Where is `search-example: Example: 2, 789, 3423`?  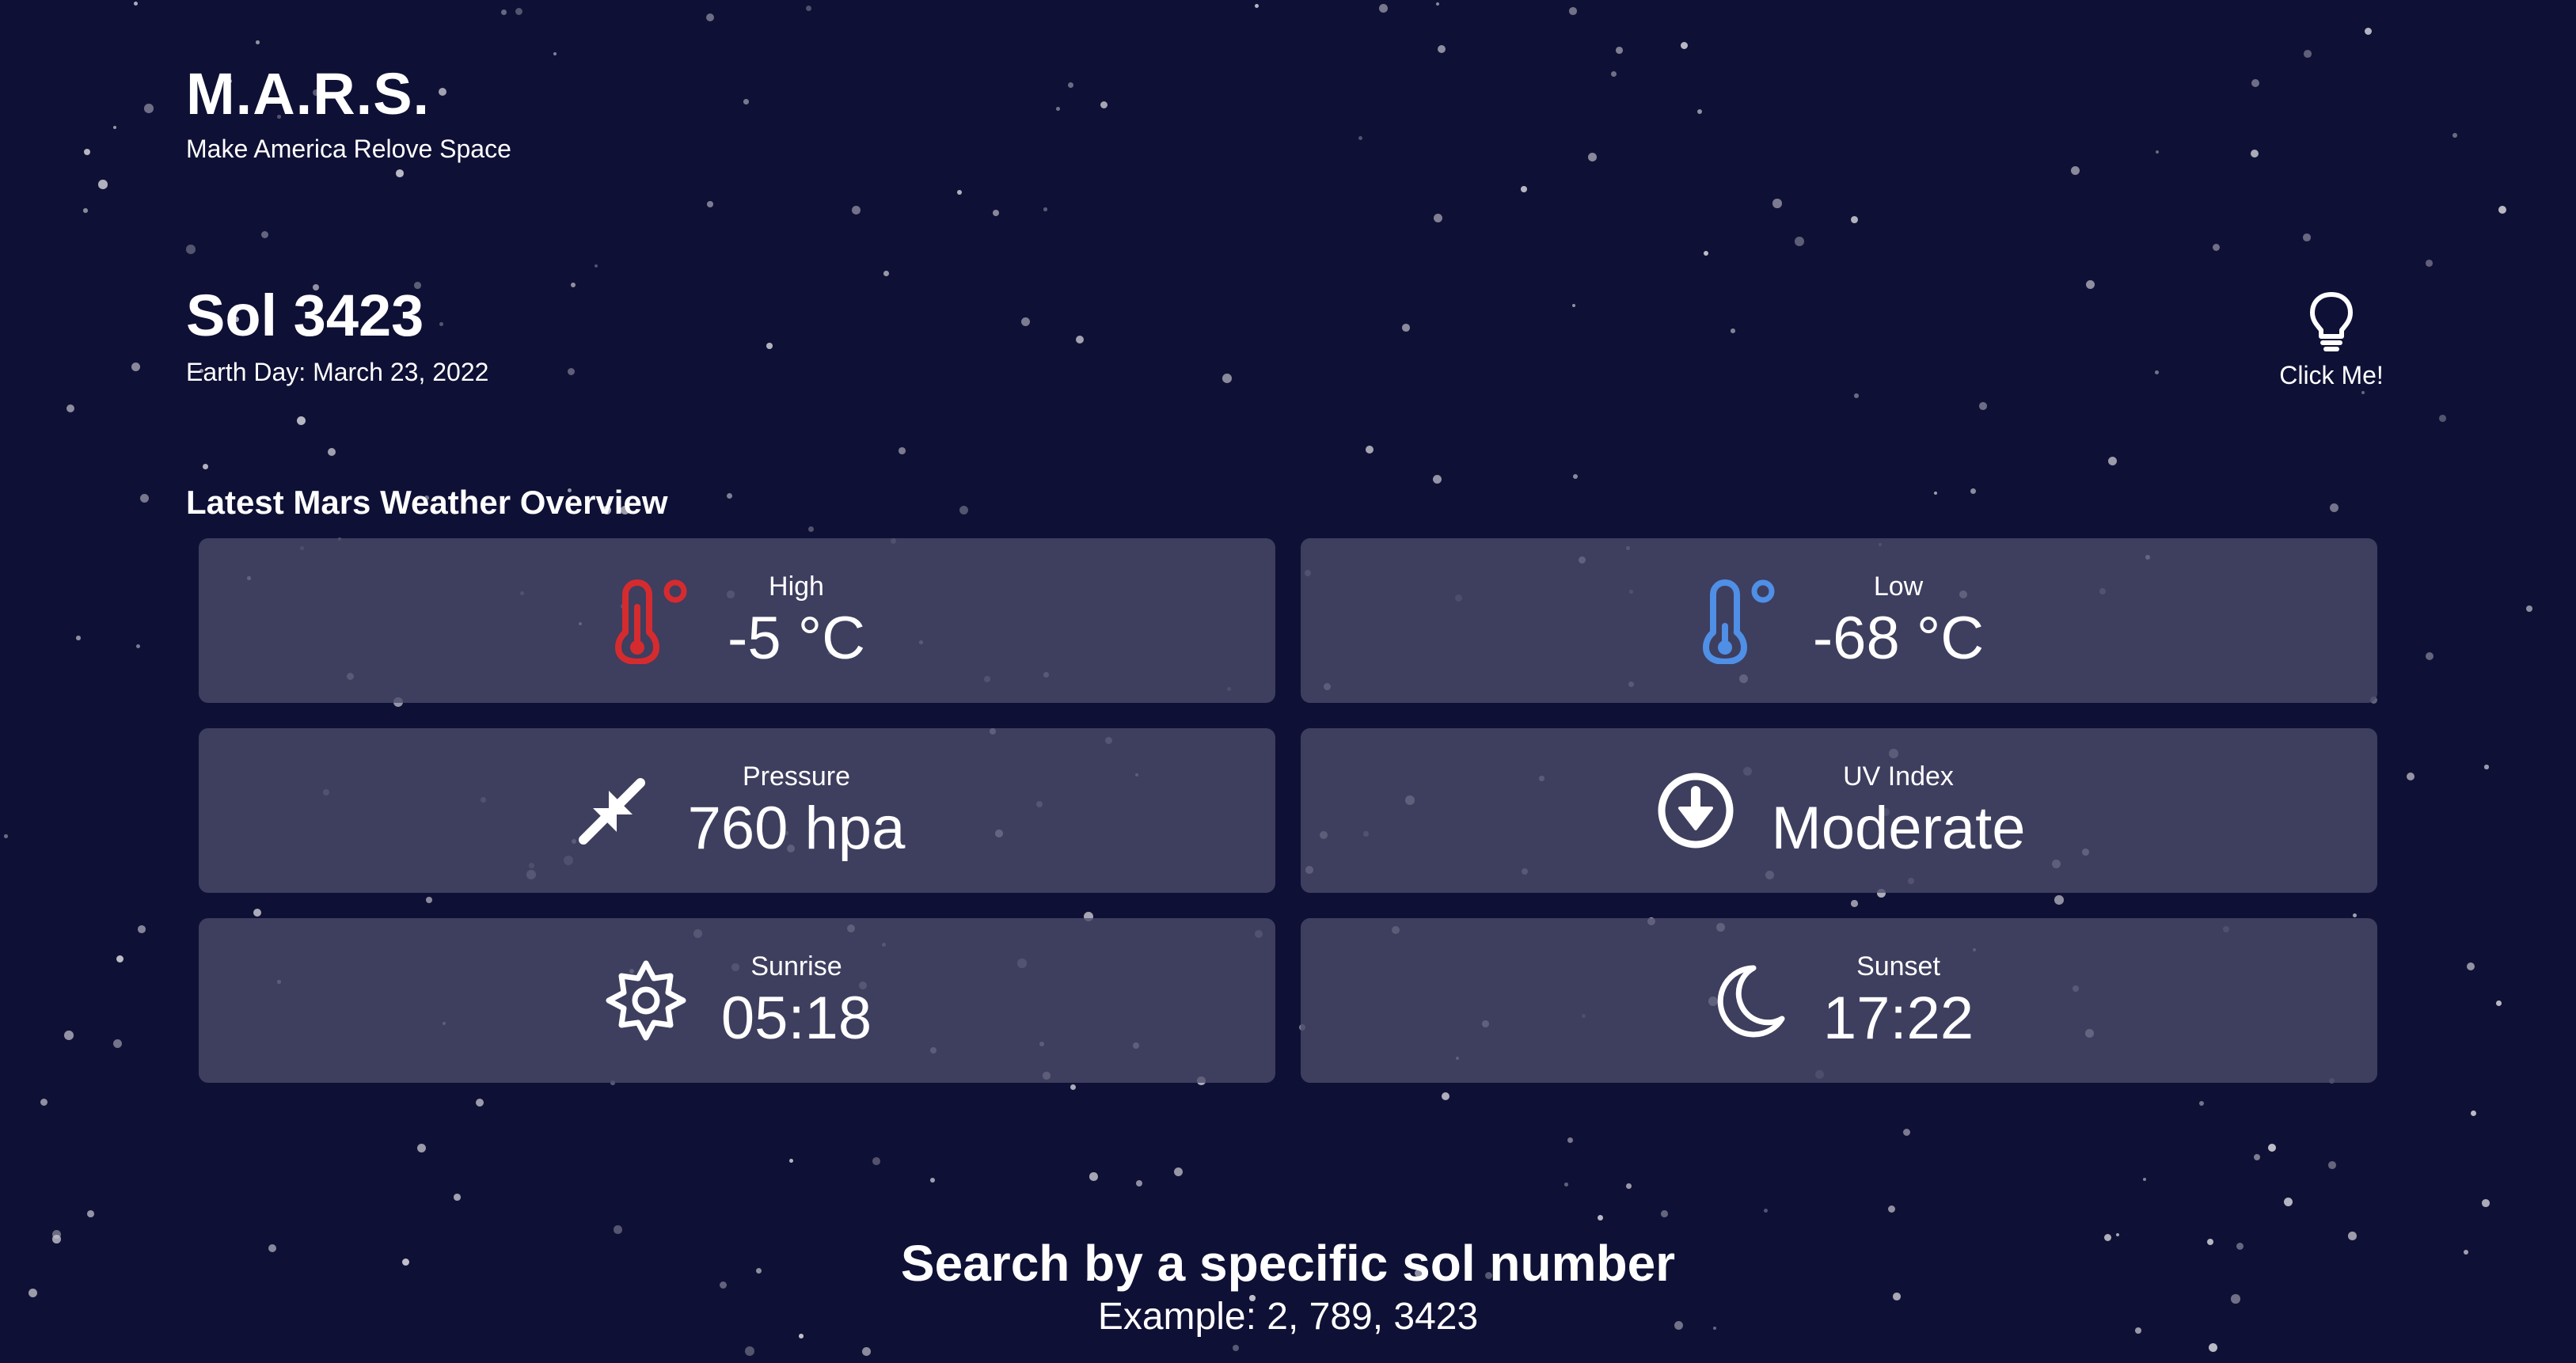
search-example: Example: 2, 789, 3423 is located at coordinates (1288, 1317).